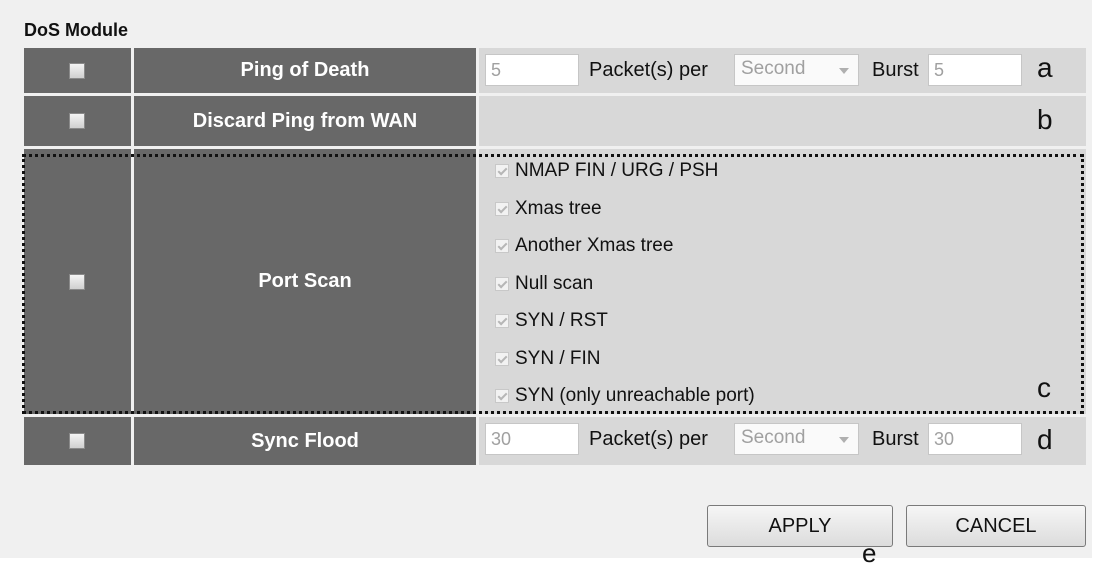  What do you see at coordinates (1045, 119) in the screenshot?
I see `marker-b: b` at bounding box center [1045, 119].